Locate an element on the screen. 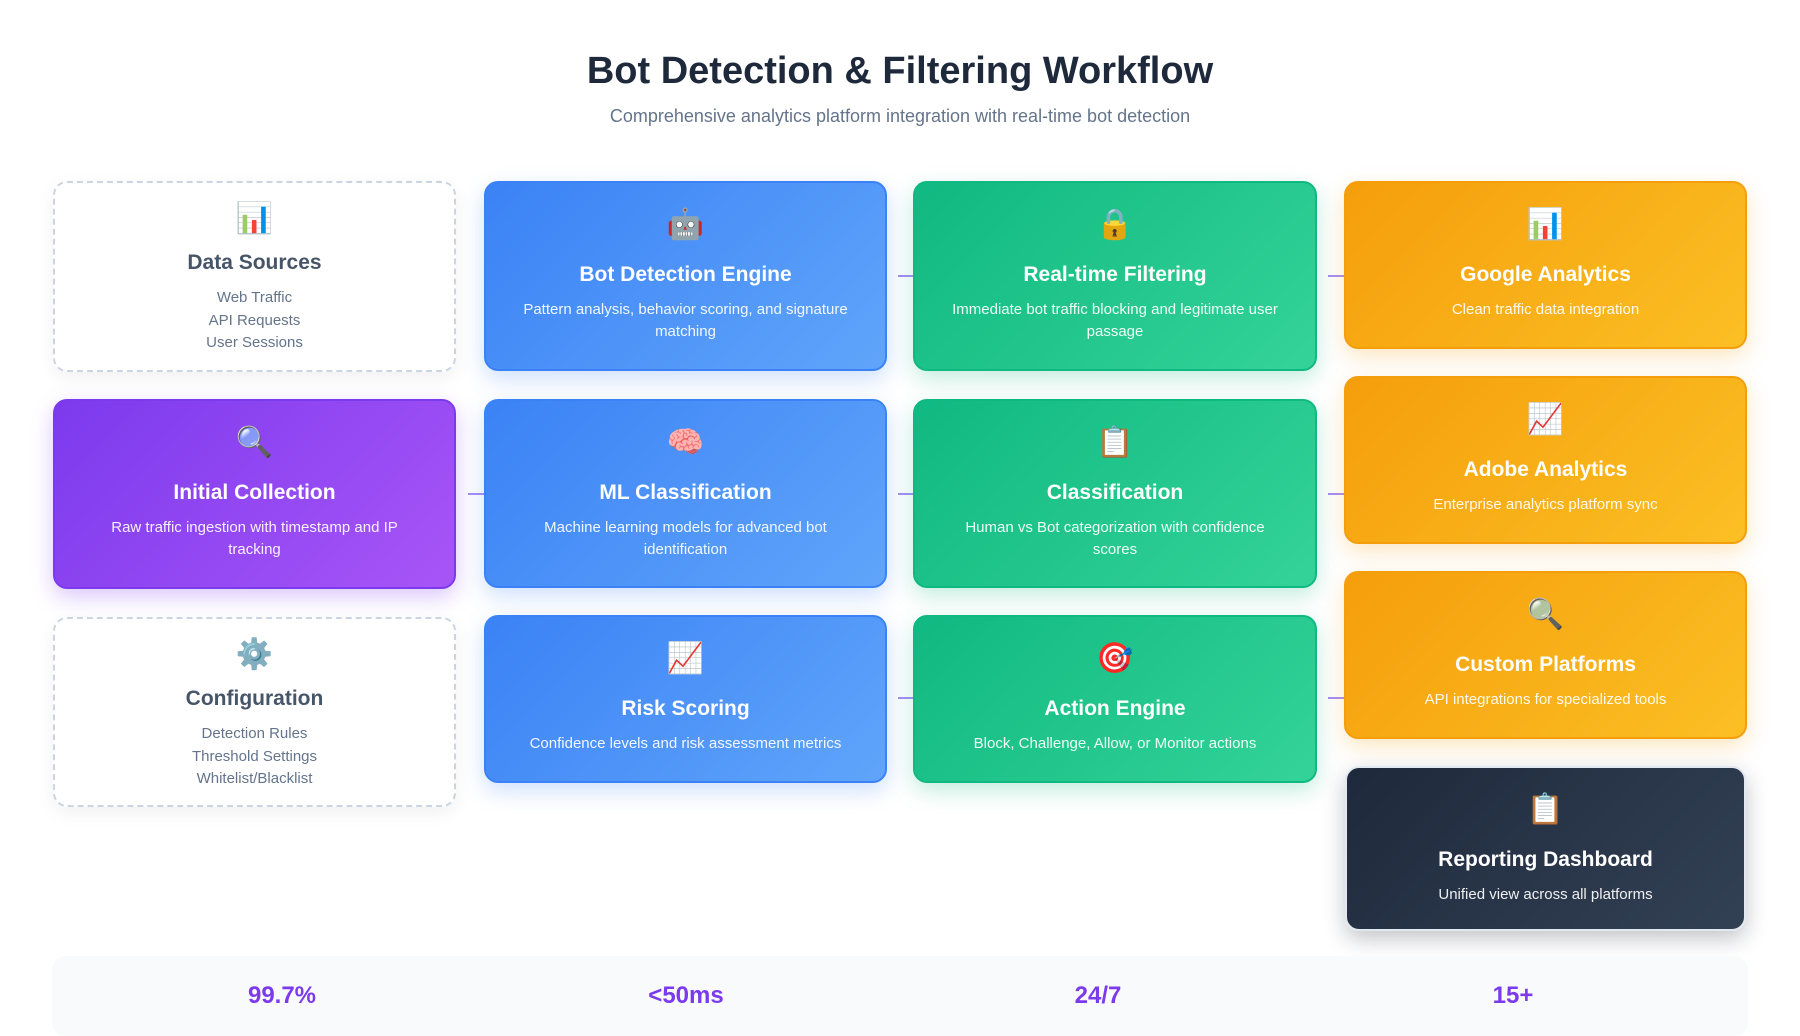 This screenshot has width=1800, height=1036. card-description: Unified view across all platforms is located at coordinates (1545, 894).